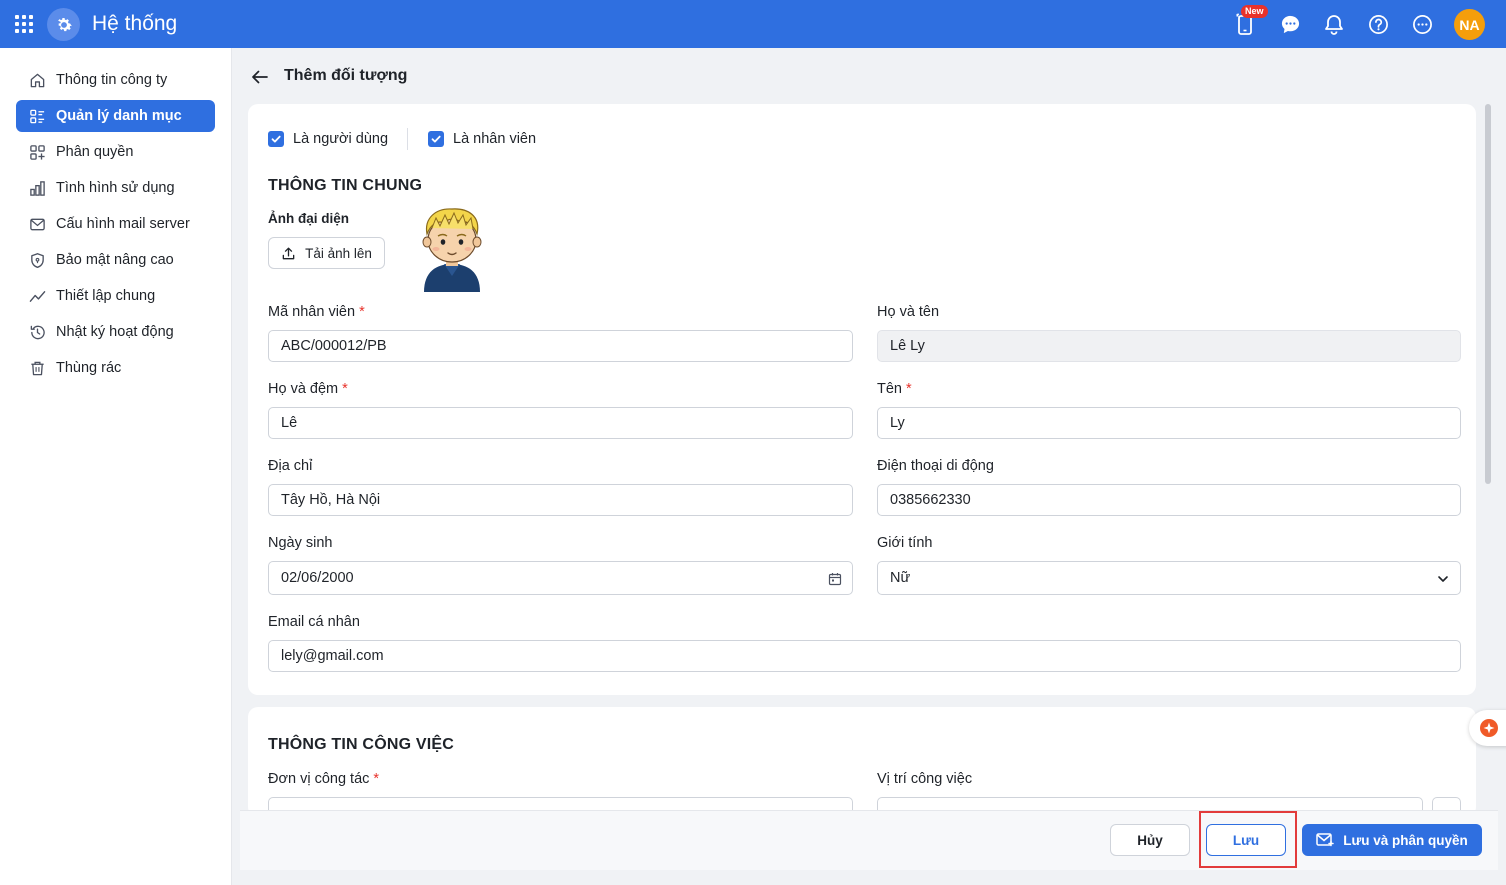 Image resolution: width=1506 pixels, height=885 pixels. What do you see at coordinates (560, 500) in the screenshot?
I see `address-input: Tây Hồ, Hà Nội` at bounding box center [560, 500].